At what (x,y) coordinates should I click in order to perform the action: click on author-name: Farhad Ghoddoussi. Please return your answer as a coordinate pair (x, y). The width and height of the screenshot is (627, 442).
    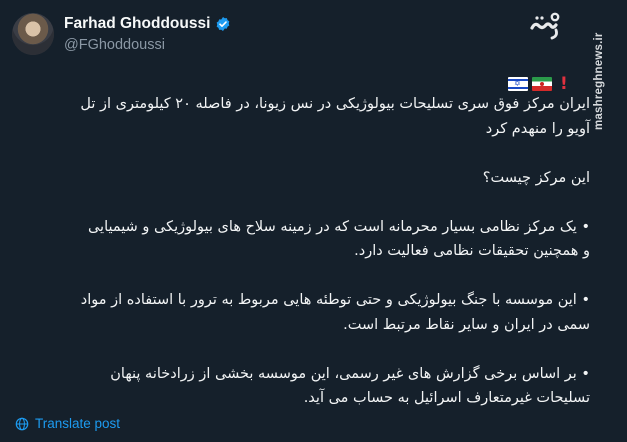
    Looking at the image, I should click on (137, 24).